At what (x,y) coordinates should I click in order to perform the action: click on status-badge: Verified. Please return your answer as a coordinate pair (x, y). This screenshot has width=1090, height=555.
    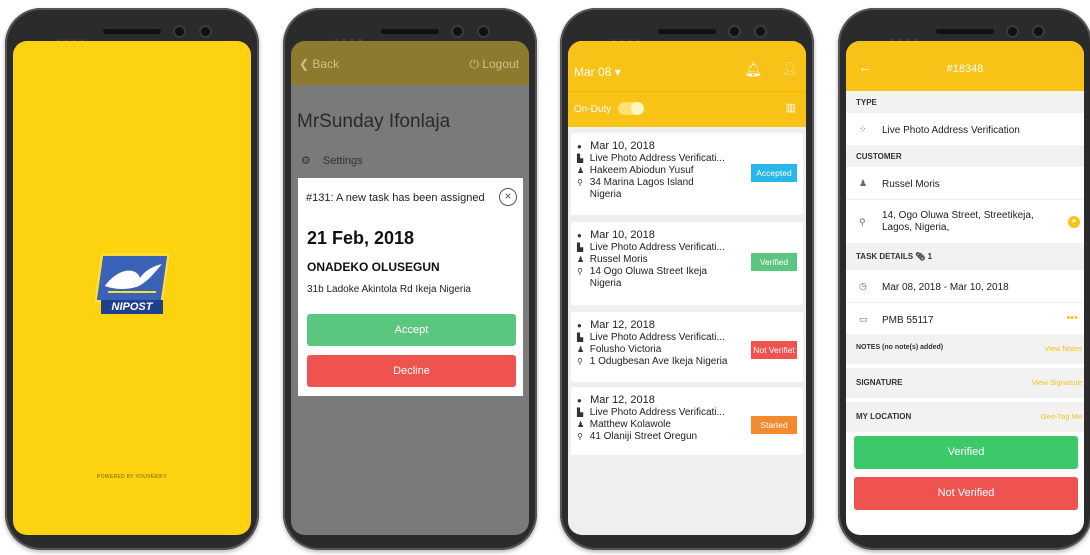
    Looking at the image, I should click on (774, 262).